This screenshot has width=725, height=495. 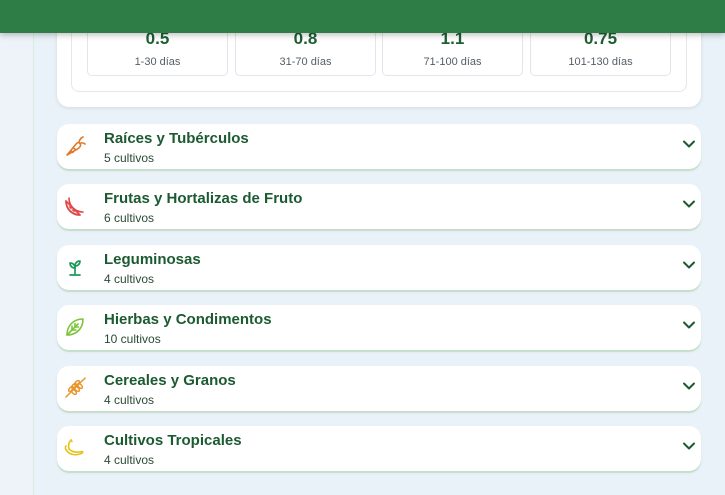 I want to click on category-name: Frutas y Hortalizas de Fruto, so click(x=203, y=198).